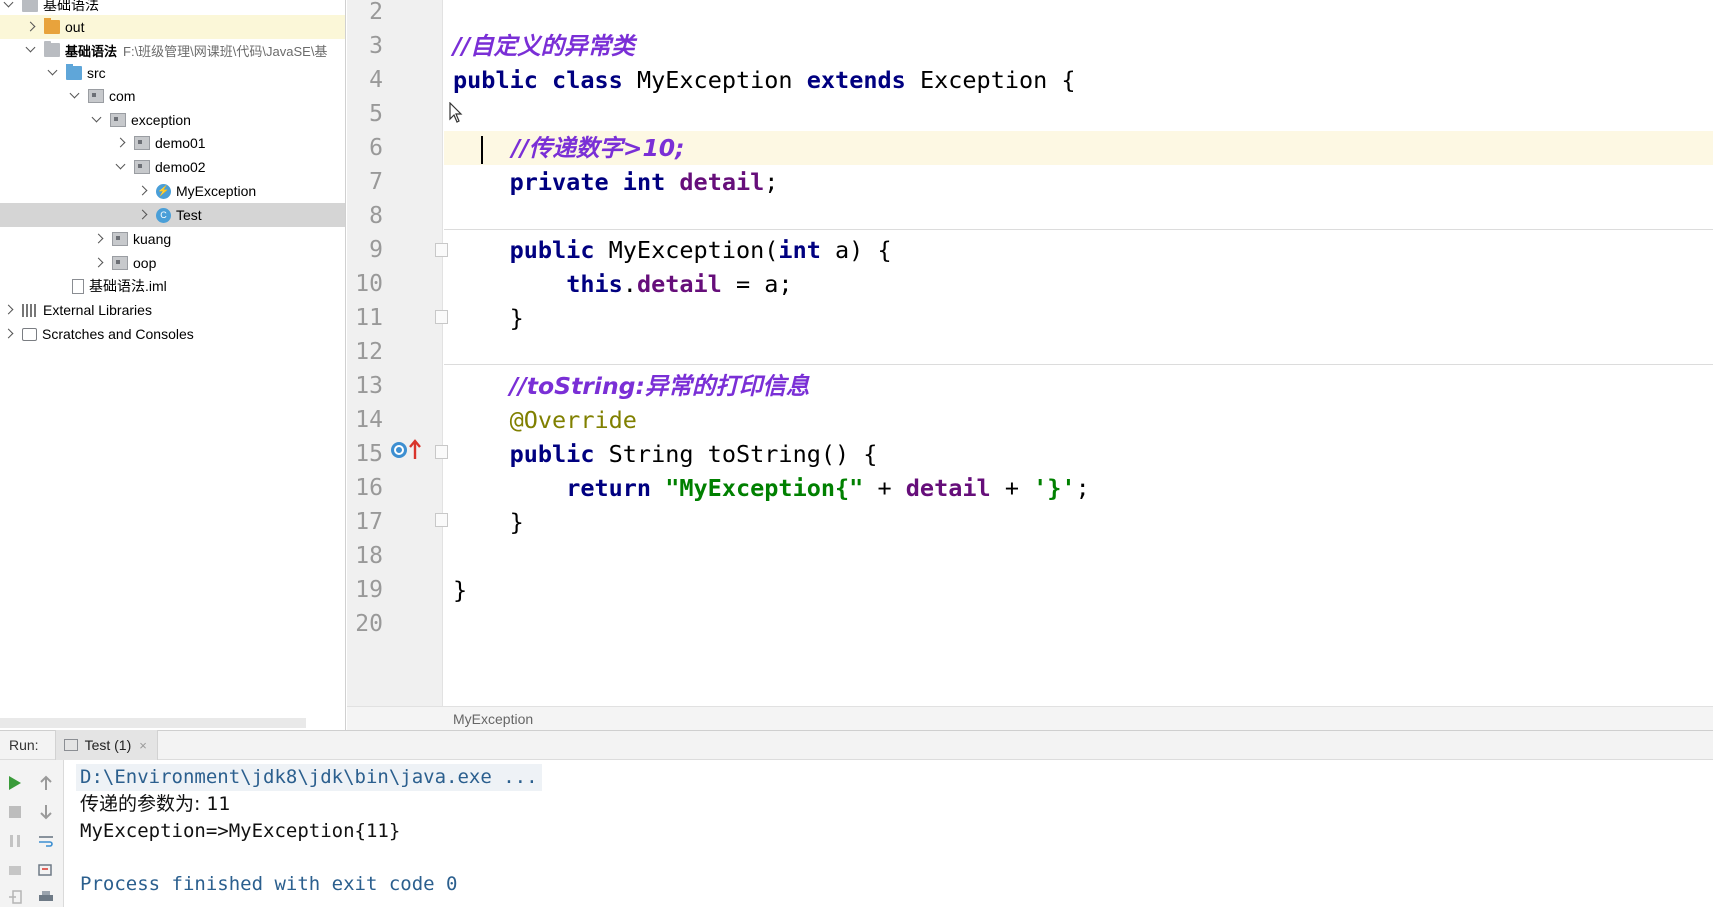 This screenshot has width=1713, height=907. I want to click on tree-item-exception: exception, so click(172, 120).